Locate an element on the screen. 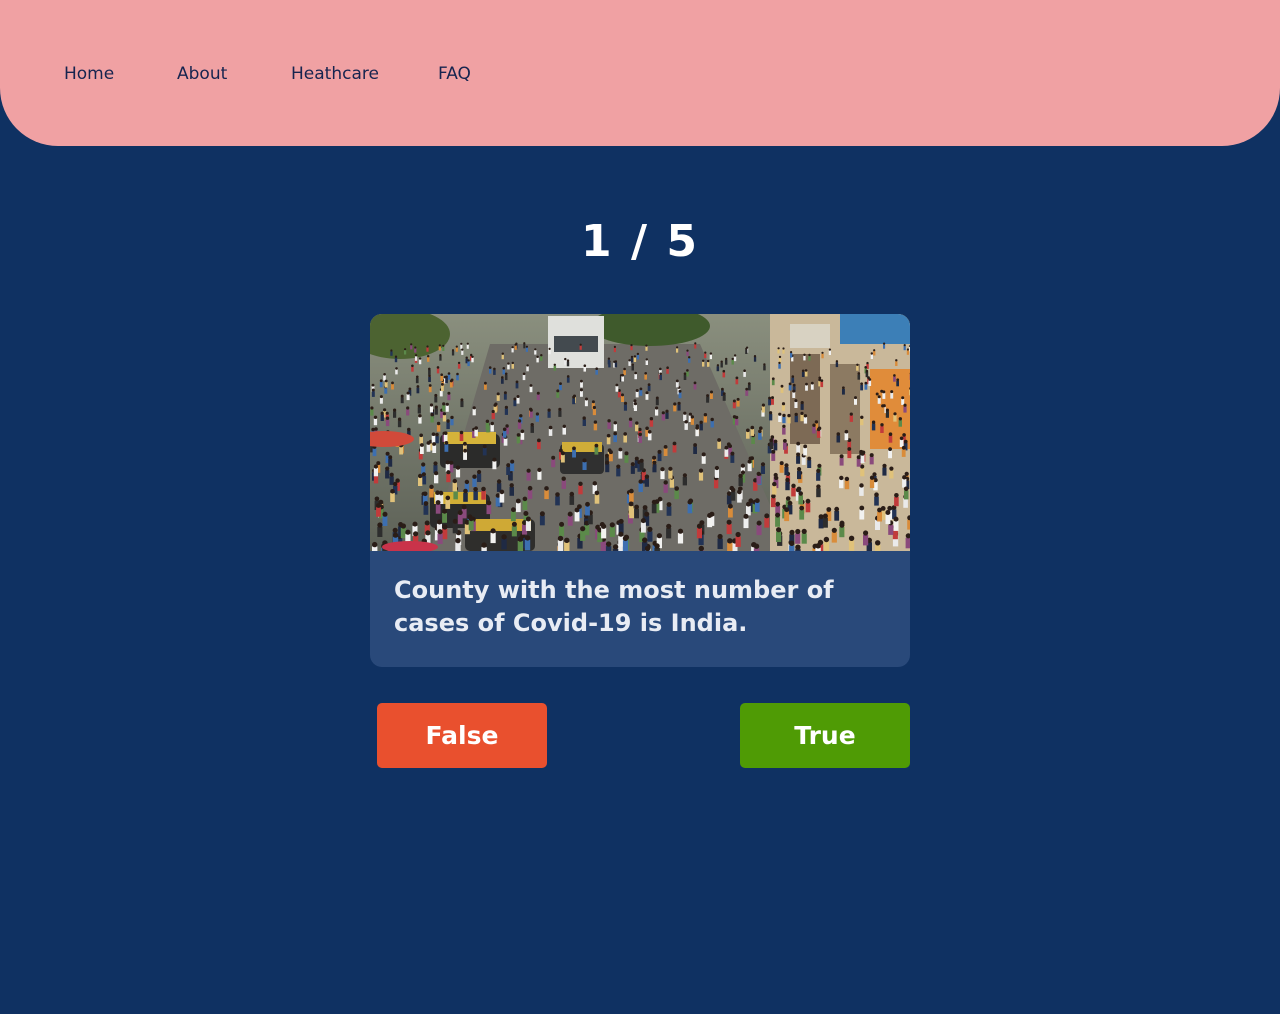  nav-healthcare-link: Heathcare is located at coordinates (335, 74).